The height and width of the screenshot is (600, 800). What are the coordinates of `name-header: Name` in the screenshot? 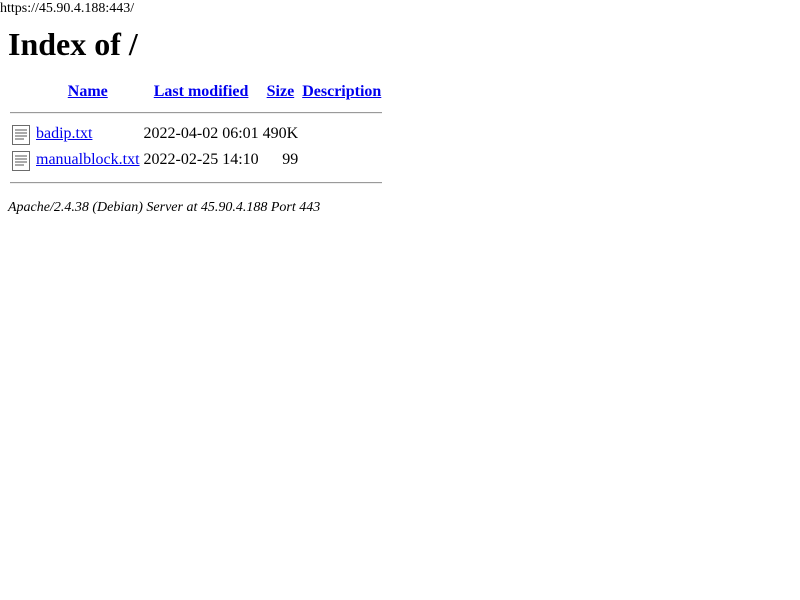 It's located at (88, 92).